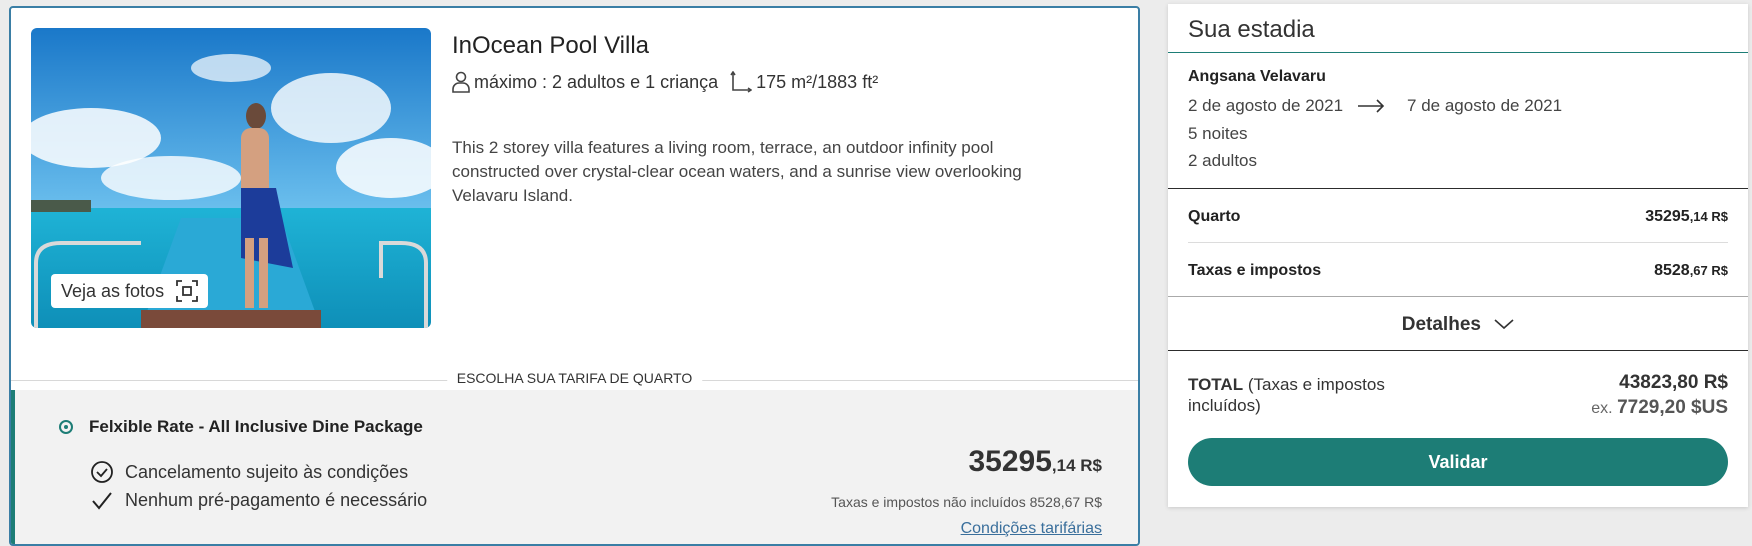 The image size is (1752, 546). Describe the element at coordinates (1214, 216) in the screenshot. I see `room-cost-label: Quarto` at that location.